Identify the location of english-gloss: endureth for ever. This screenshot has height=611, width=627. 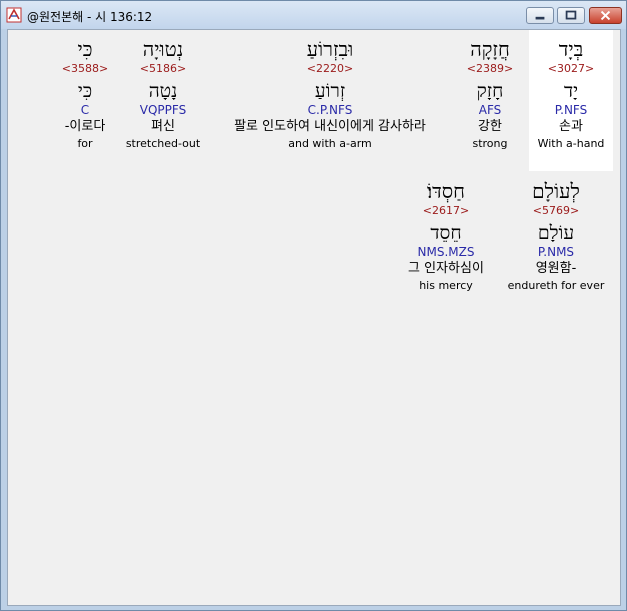
(556, 285).